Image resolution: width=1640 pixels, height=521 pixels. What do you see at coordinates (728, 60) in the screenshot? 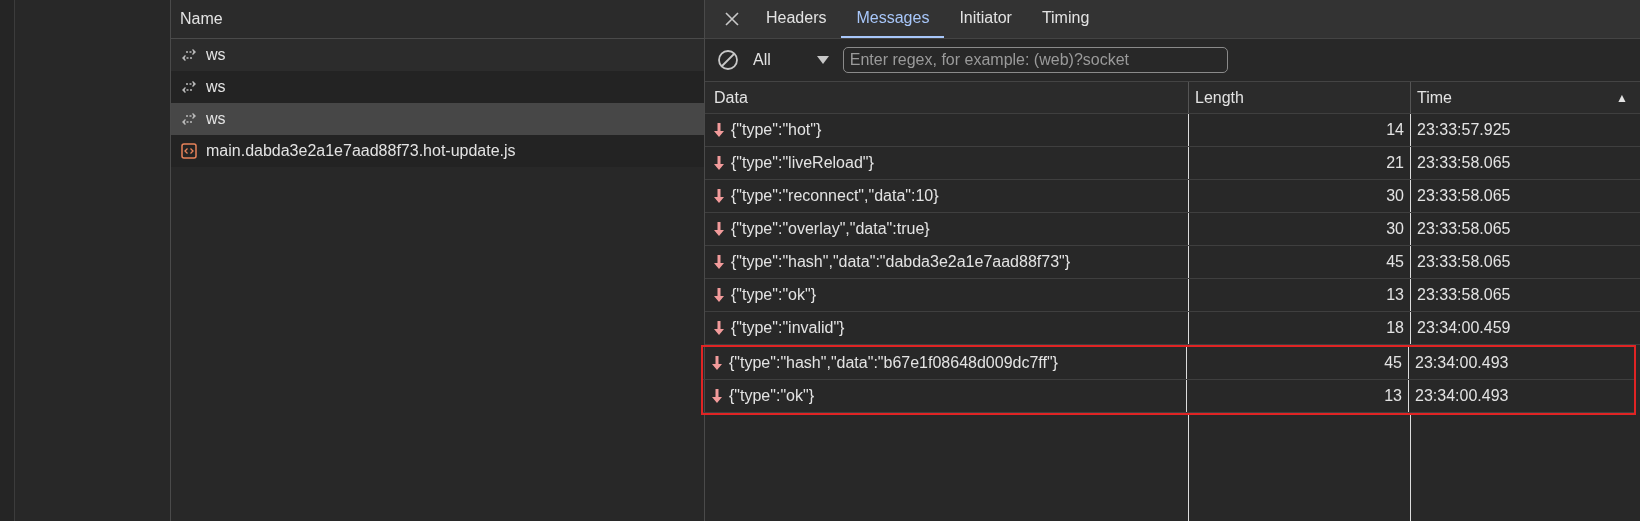
I see `clear-icon` at bounding box center [728, 60].